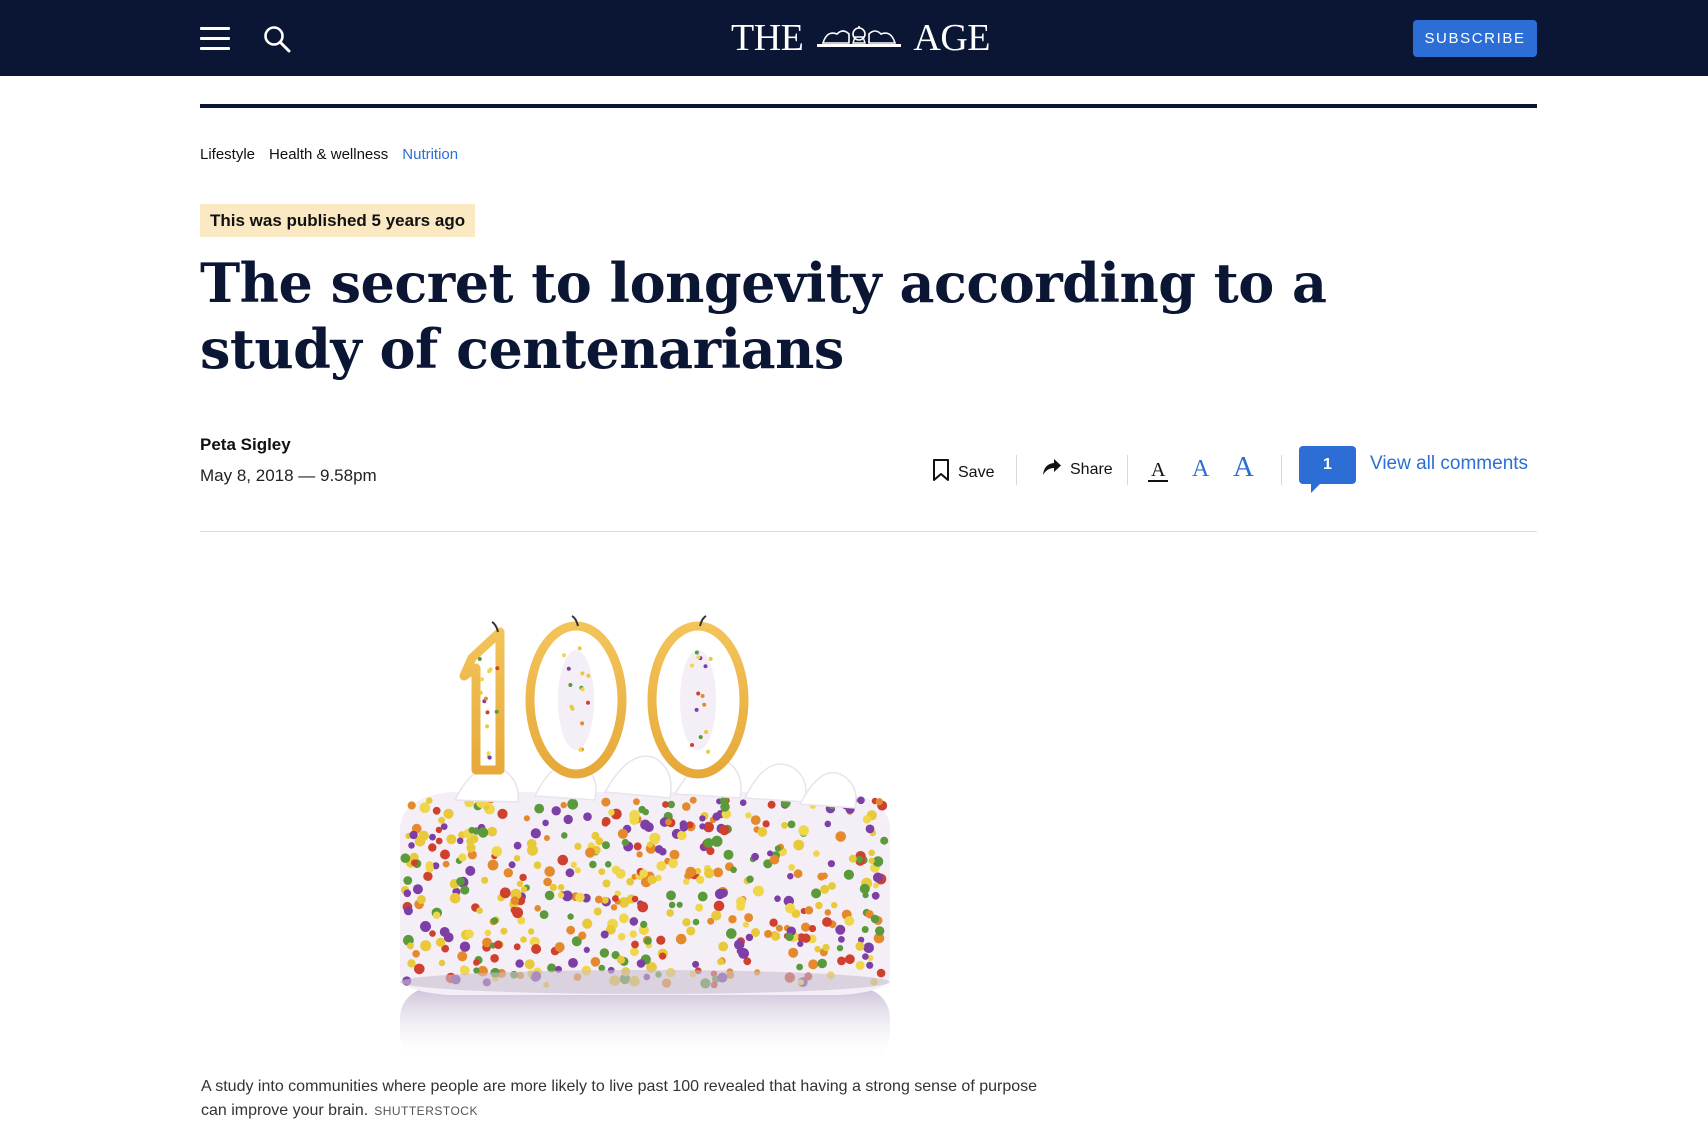  What do you see at coordinates (941, 472) in the screenshot?
I see `bookmark-icon` at bounding box center [941, 472].